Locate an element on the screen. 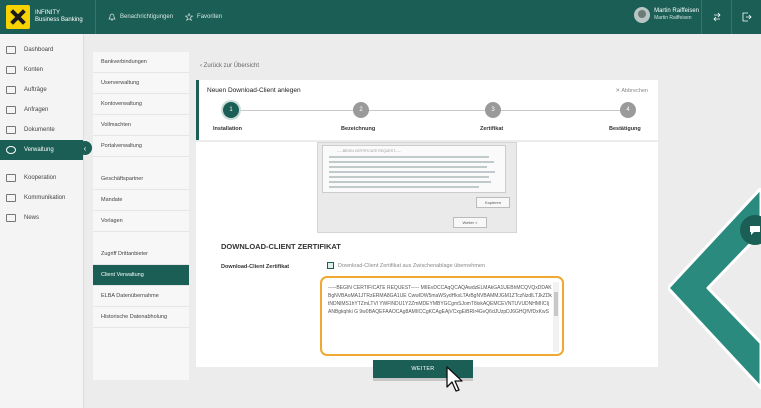 Image resolution: width=761 pixels, height=408 pixels. nav-item-auftraege: Aufträge is located at coordinates (41, 90).